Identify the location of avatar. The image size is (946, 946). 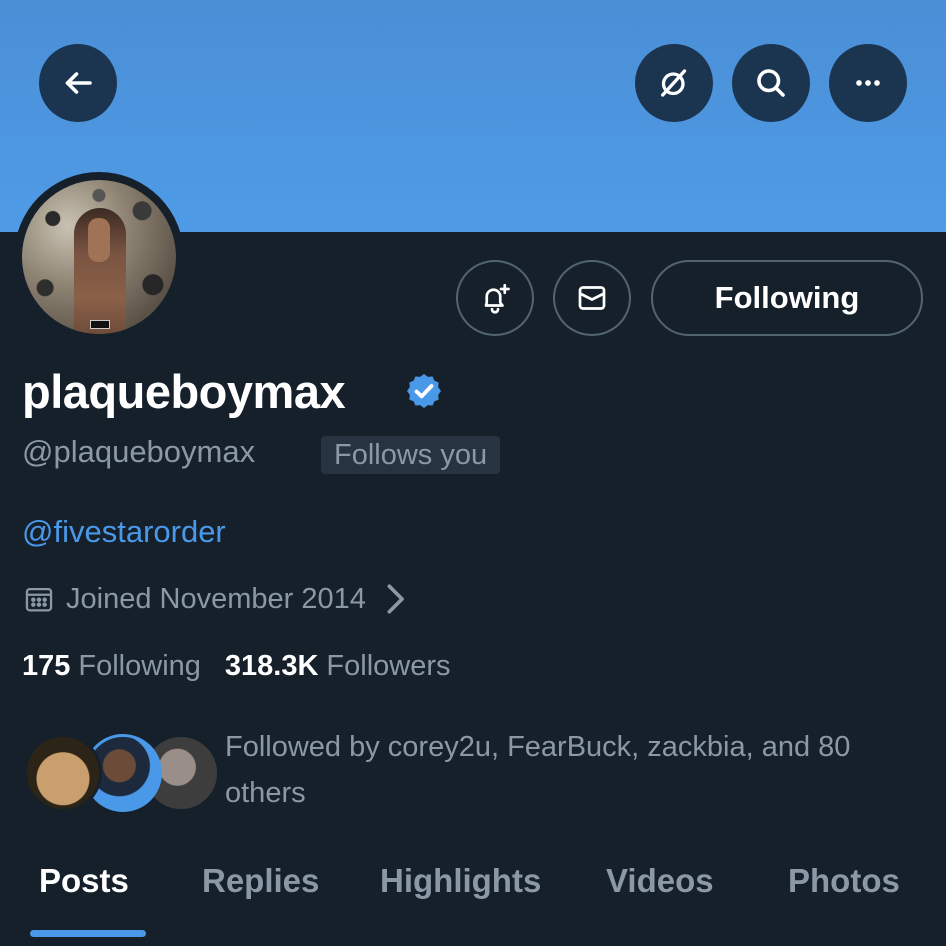
(63, 773).